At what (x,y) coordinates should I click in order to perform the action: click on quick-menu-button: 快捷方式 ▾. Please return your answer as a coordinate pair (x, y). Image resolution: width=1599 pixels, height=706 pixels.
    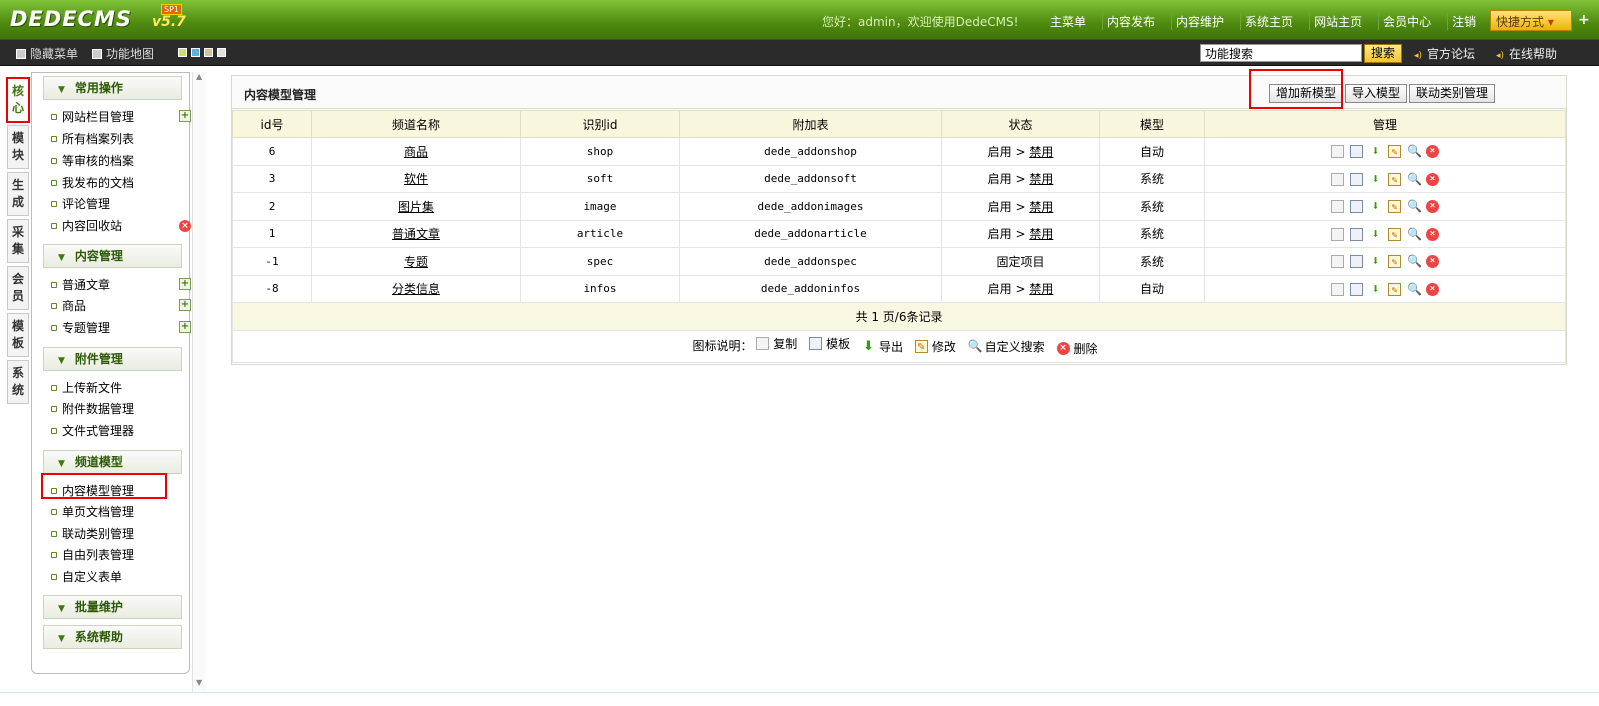
    Looking at the image, I should click on (1531, 20).